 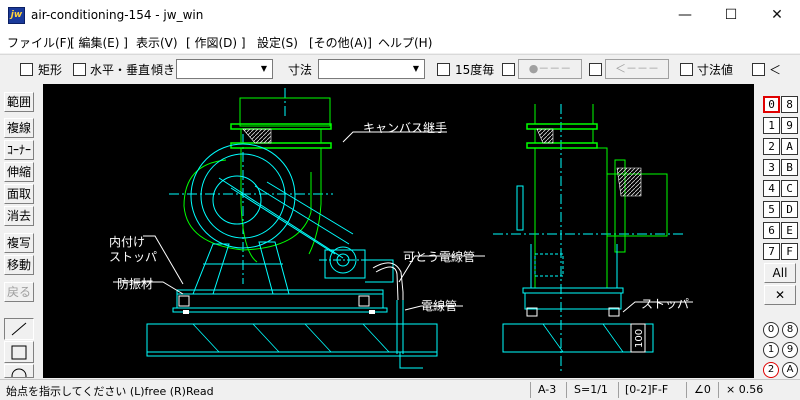 I want to click on dimension-combo: ▼, so click(x=371, y=69).